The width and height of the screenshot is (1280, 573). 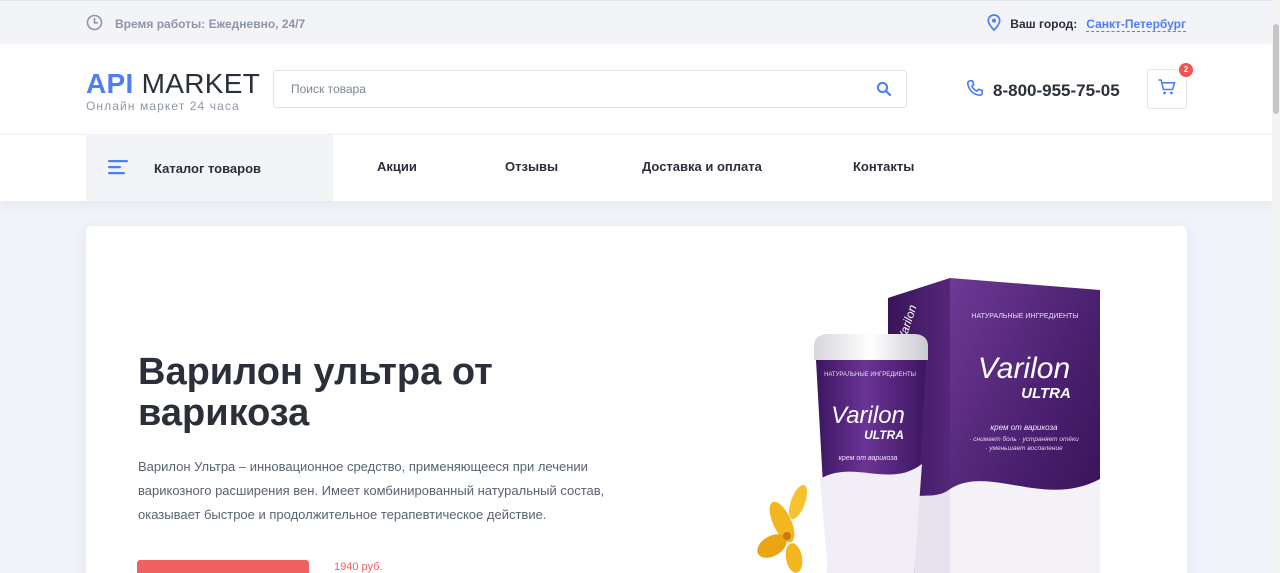 What do you see at coordinates (1186, 70) in the screenshot?
I see `cart-count-badge: 2` at bounding box center [1186, 70].